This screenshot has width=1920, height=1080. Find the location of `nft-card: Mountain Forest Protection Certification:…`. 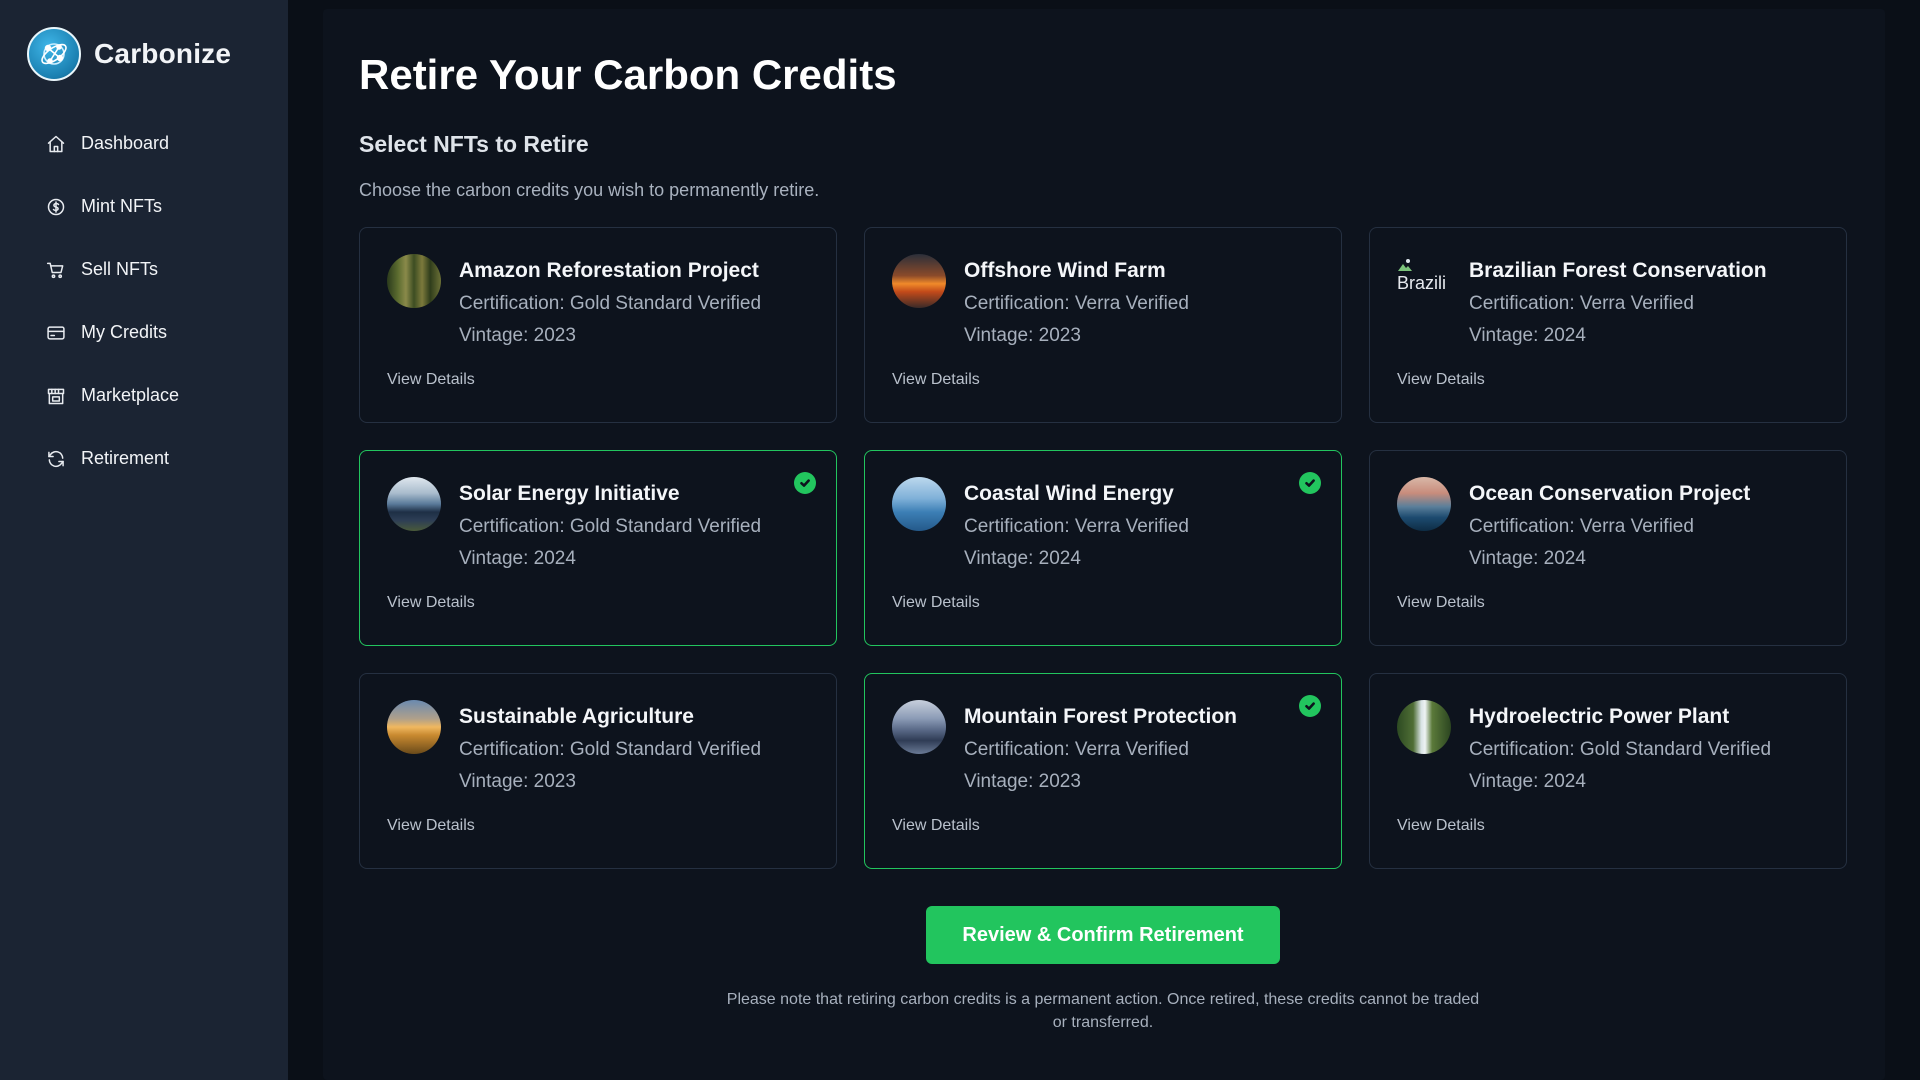

nft-card: Mountain Forest Protection Certification:… is located at coordinates (1103, 771).